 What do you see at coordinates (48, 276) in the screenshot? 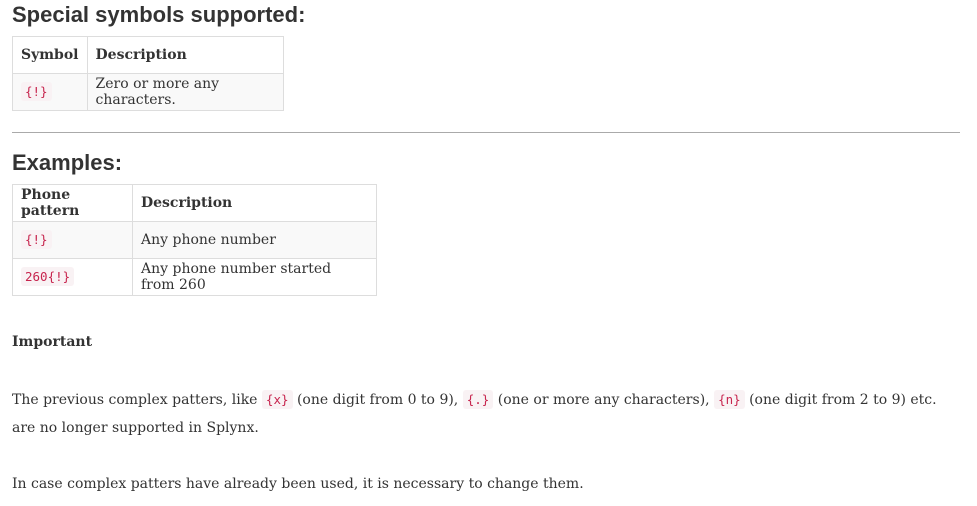
I see `pattern-code: 260{!}` at bounding box center [48, 276].